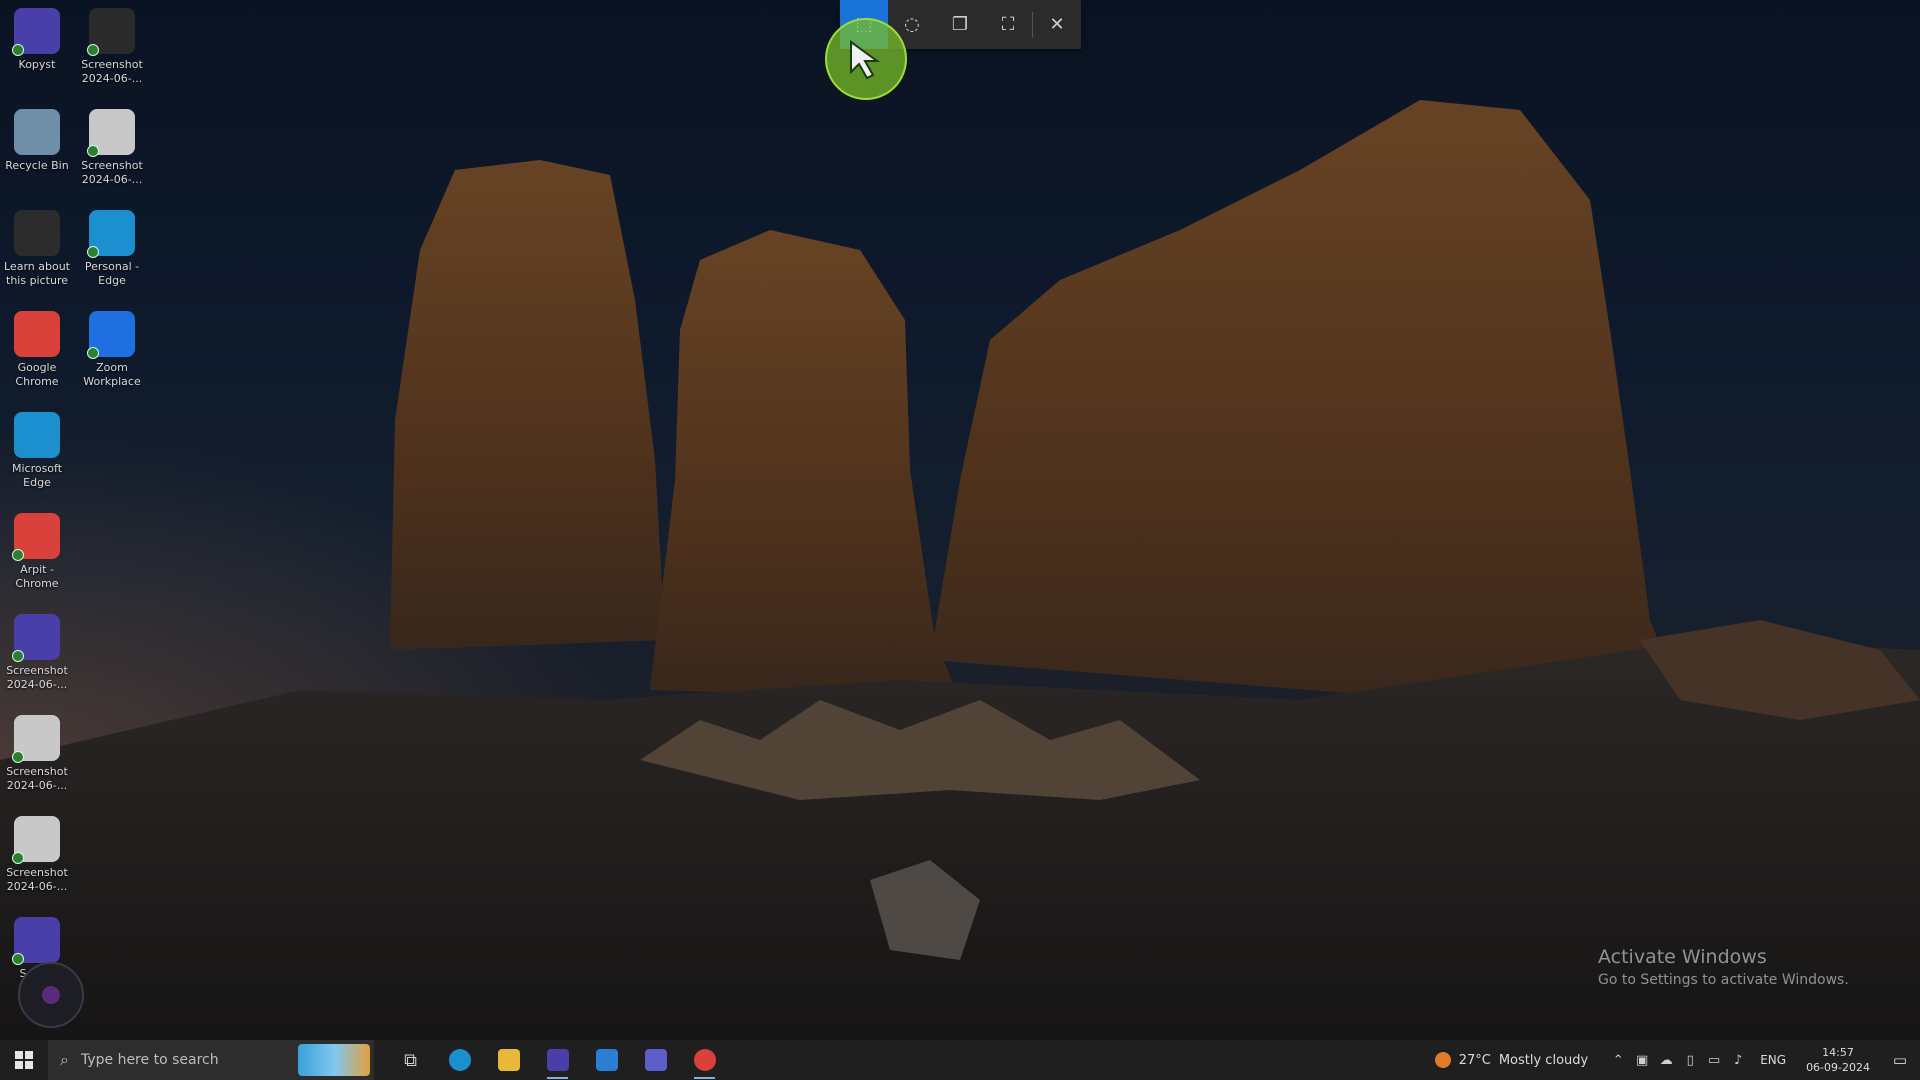 Image resolution: width=1920 pixels, height=1080 pixels. Describe the element at coordinates (1642, 1060) in the screenshot. I see `teams-tray-icon: ▣` at that location.